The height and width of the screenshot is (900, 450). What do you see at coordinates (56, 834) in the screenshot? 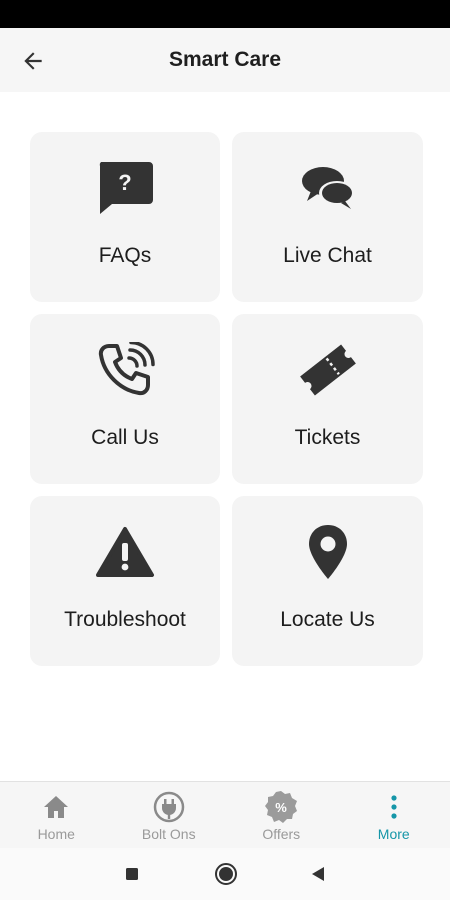
I see `nav-label-home: Home` at bounding box center [56, 834].